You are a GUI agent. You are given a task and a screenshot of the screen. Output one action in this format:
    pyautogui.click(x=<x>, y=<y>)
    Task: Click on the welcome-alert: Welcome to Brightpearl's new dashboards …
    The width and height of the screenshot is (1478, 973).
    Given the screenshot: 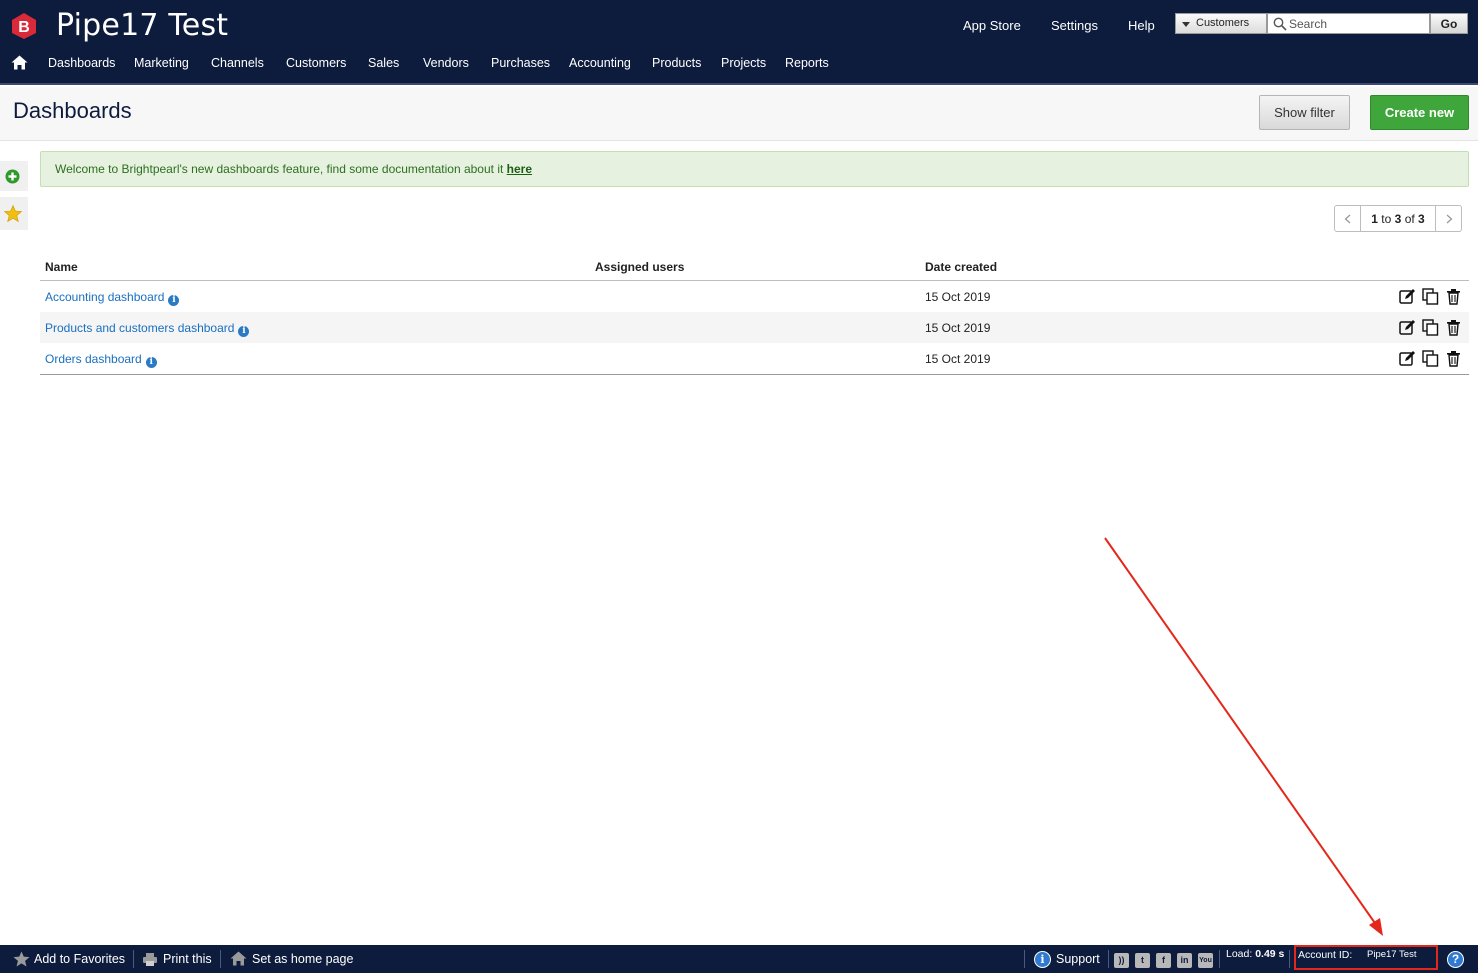 What is the action you would take?
    pyautogui.click(x=754, y=169)
    